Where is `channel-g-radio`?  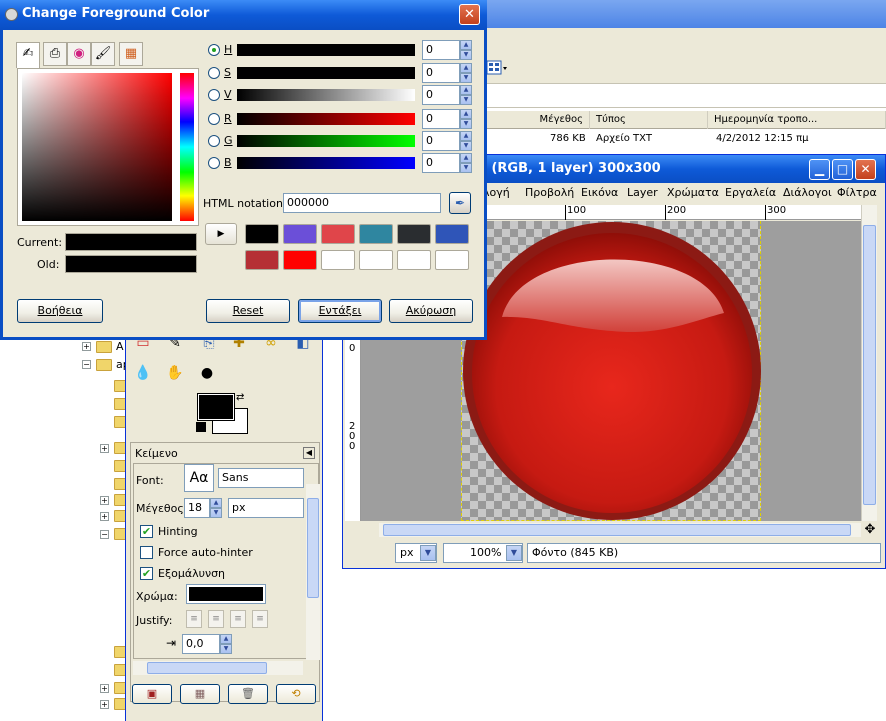
channel-g-radio is located at coordinates (214, 141).